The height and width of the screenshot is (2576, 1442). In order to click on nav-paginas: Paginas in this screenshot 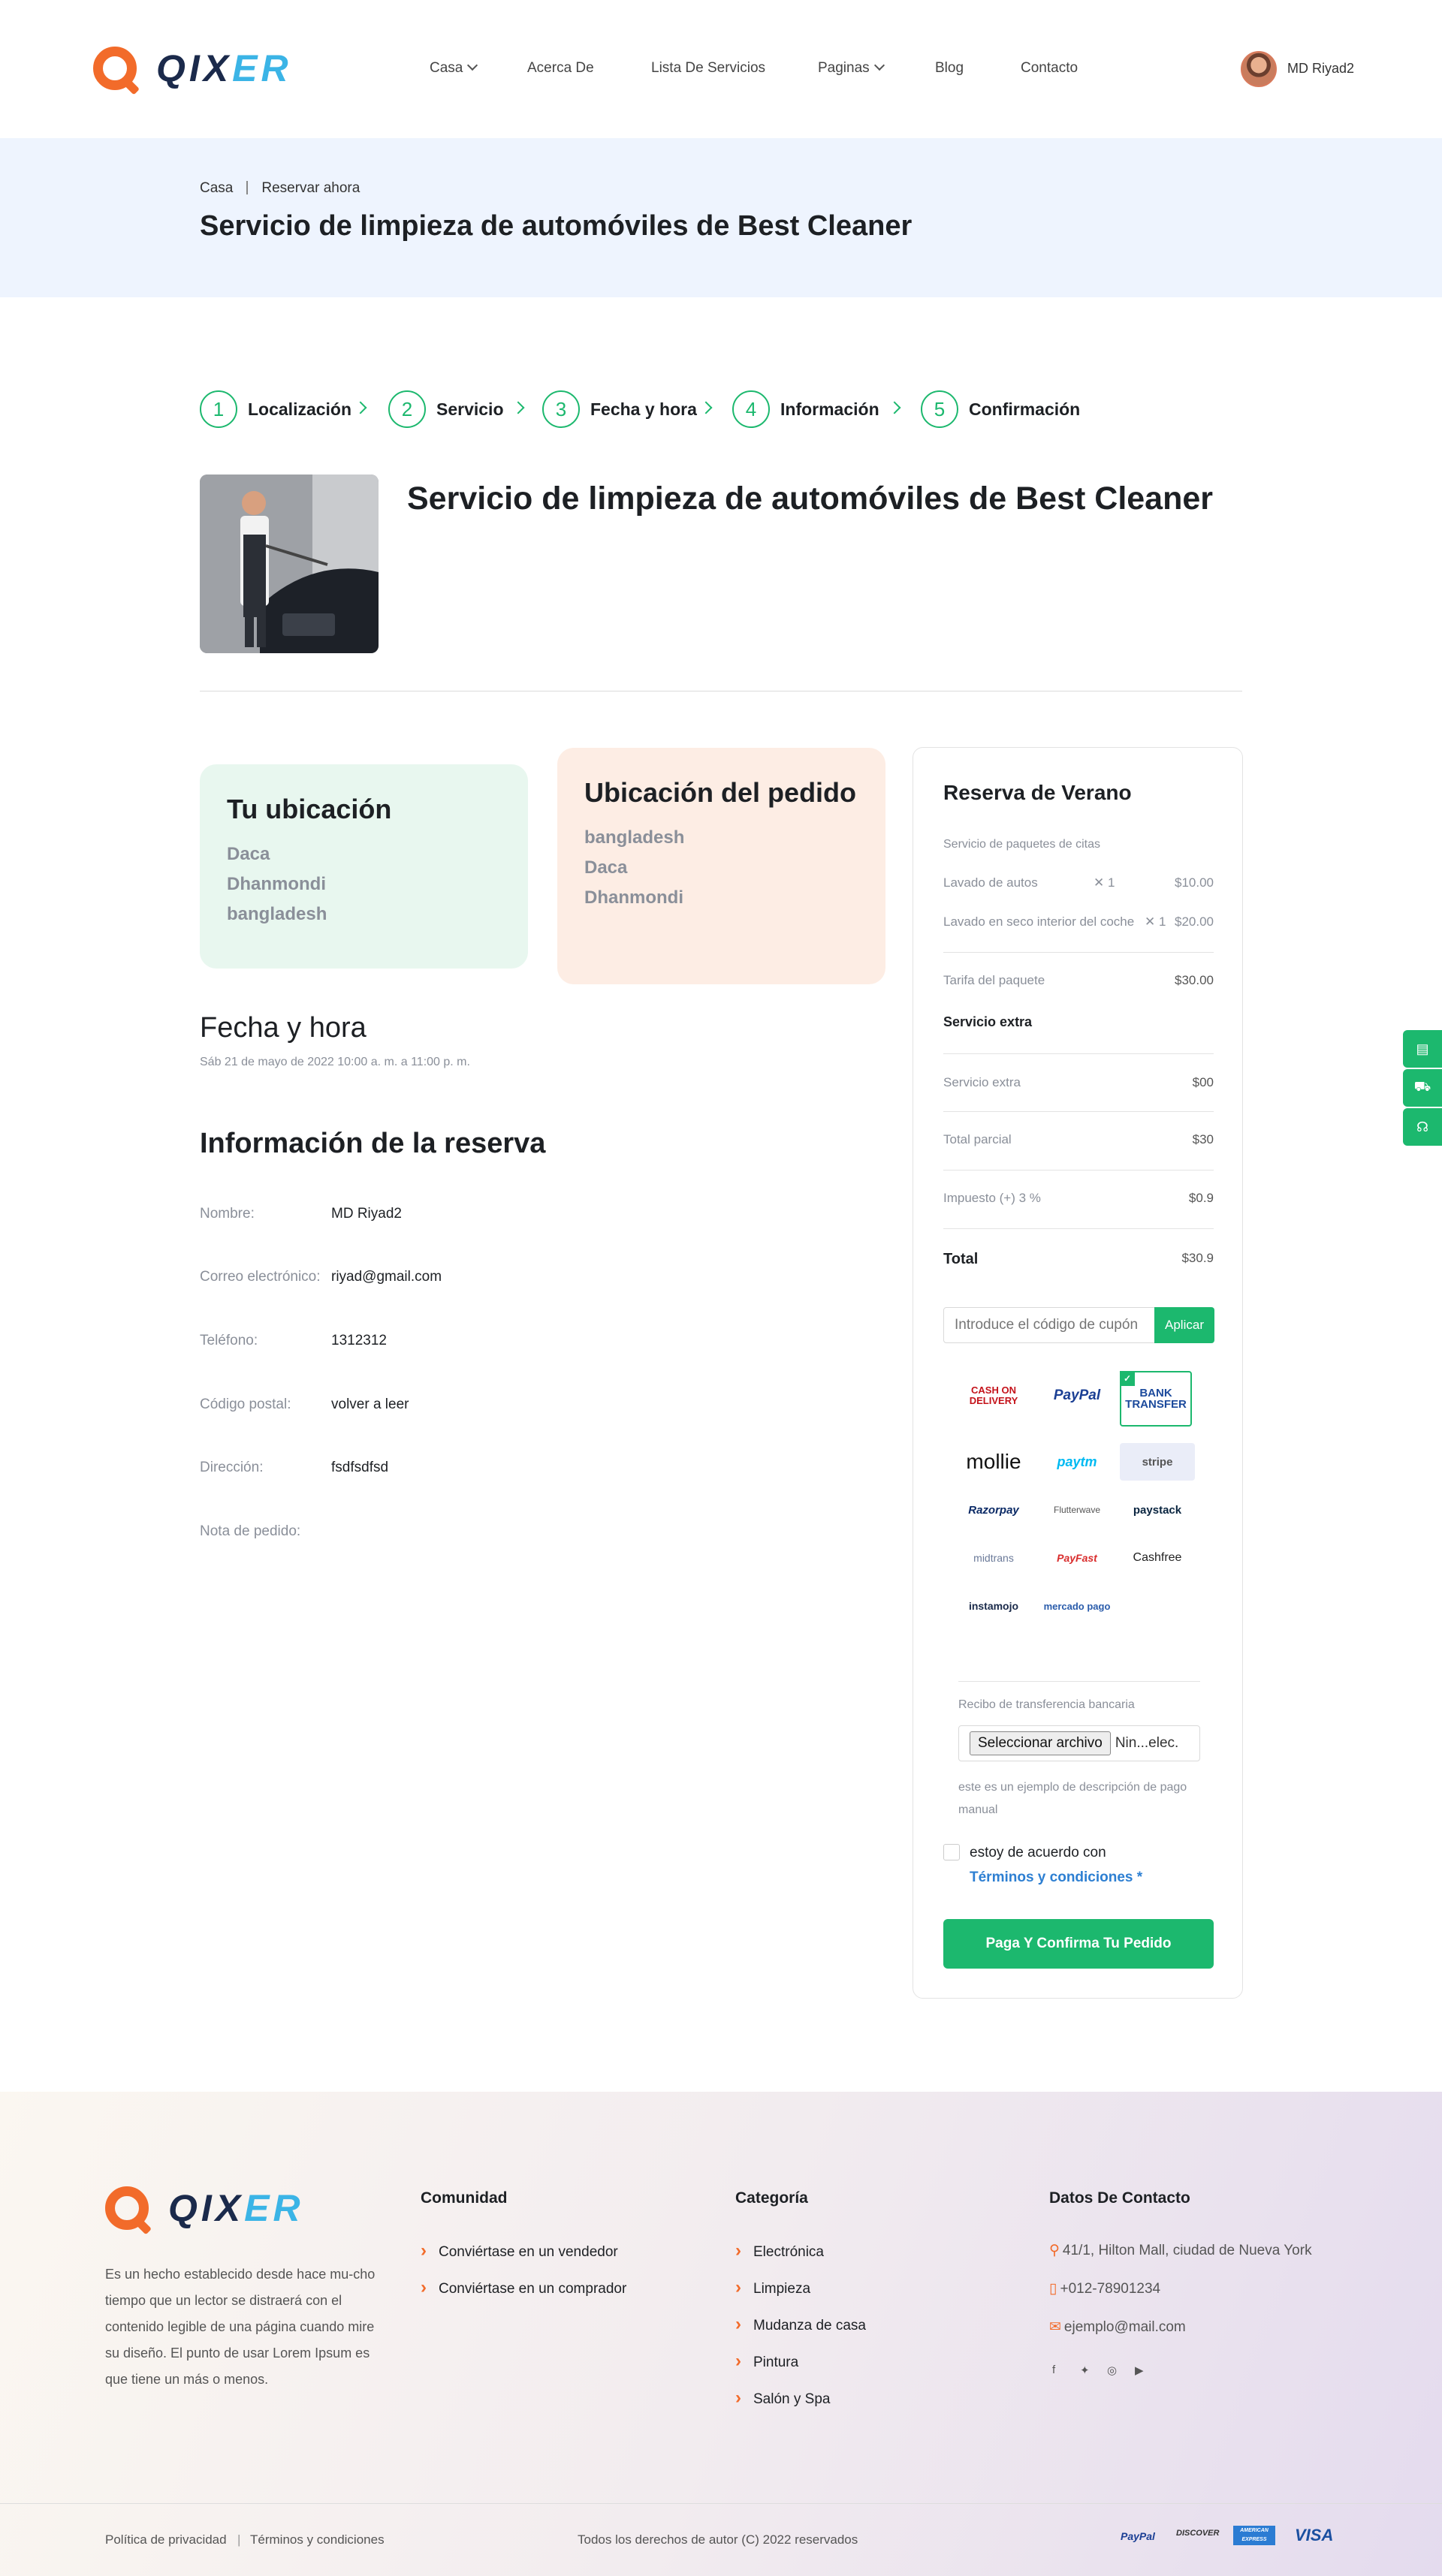, I will do `click(852, 68)`.